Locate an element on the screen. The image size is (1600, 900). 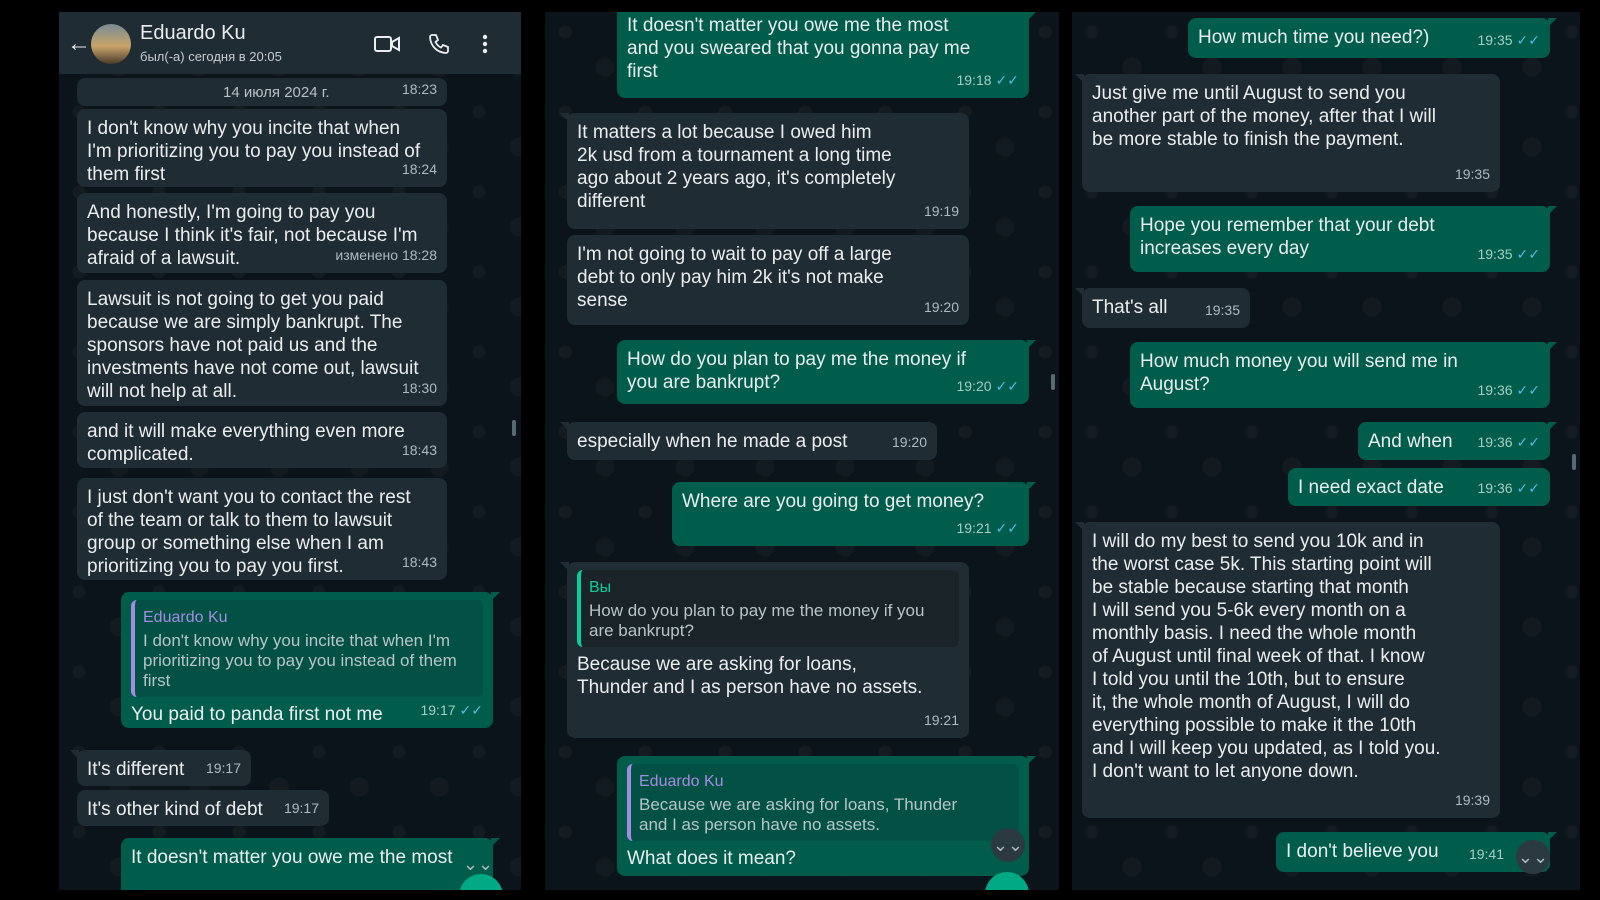
phone-icon is located at coordinates (439, 44).